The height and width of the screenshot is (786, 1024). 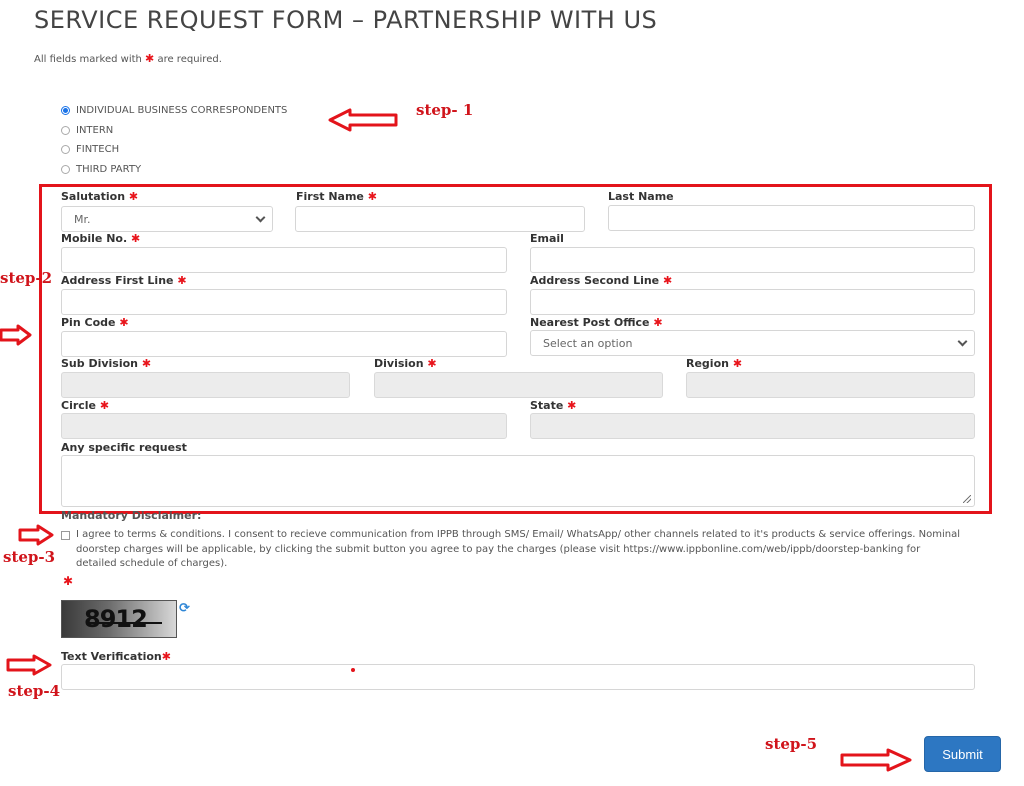 I want to click on sub-division-label: Sub Division ✱, so click(x=106, y=363).